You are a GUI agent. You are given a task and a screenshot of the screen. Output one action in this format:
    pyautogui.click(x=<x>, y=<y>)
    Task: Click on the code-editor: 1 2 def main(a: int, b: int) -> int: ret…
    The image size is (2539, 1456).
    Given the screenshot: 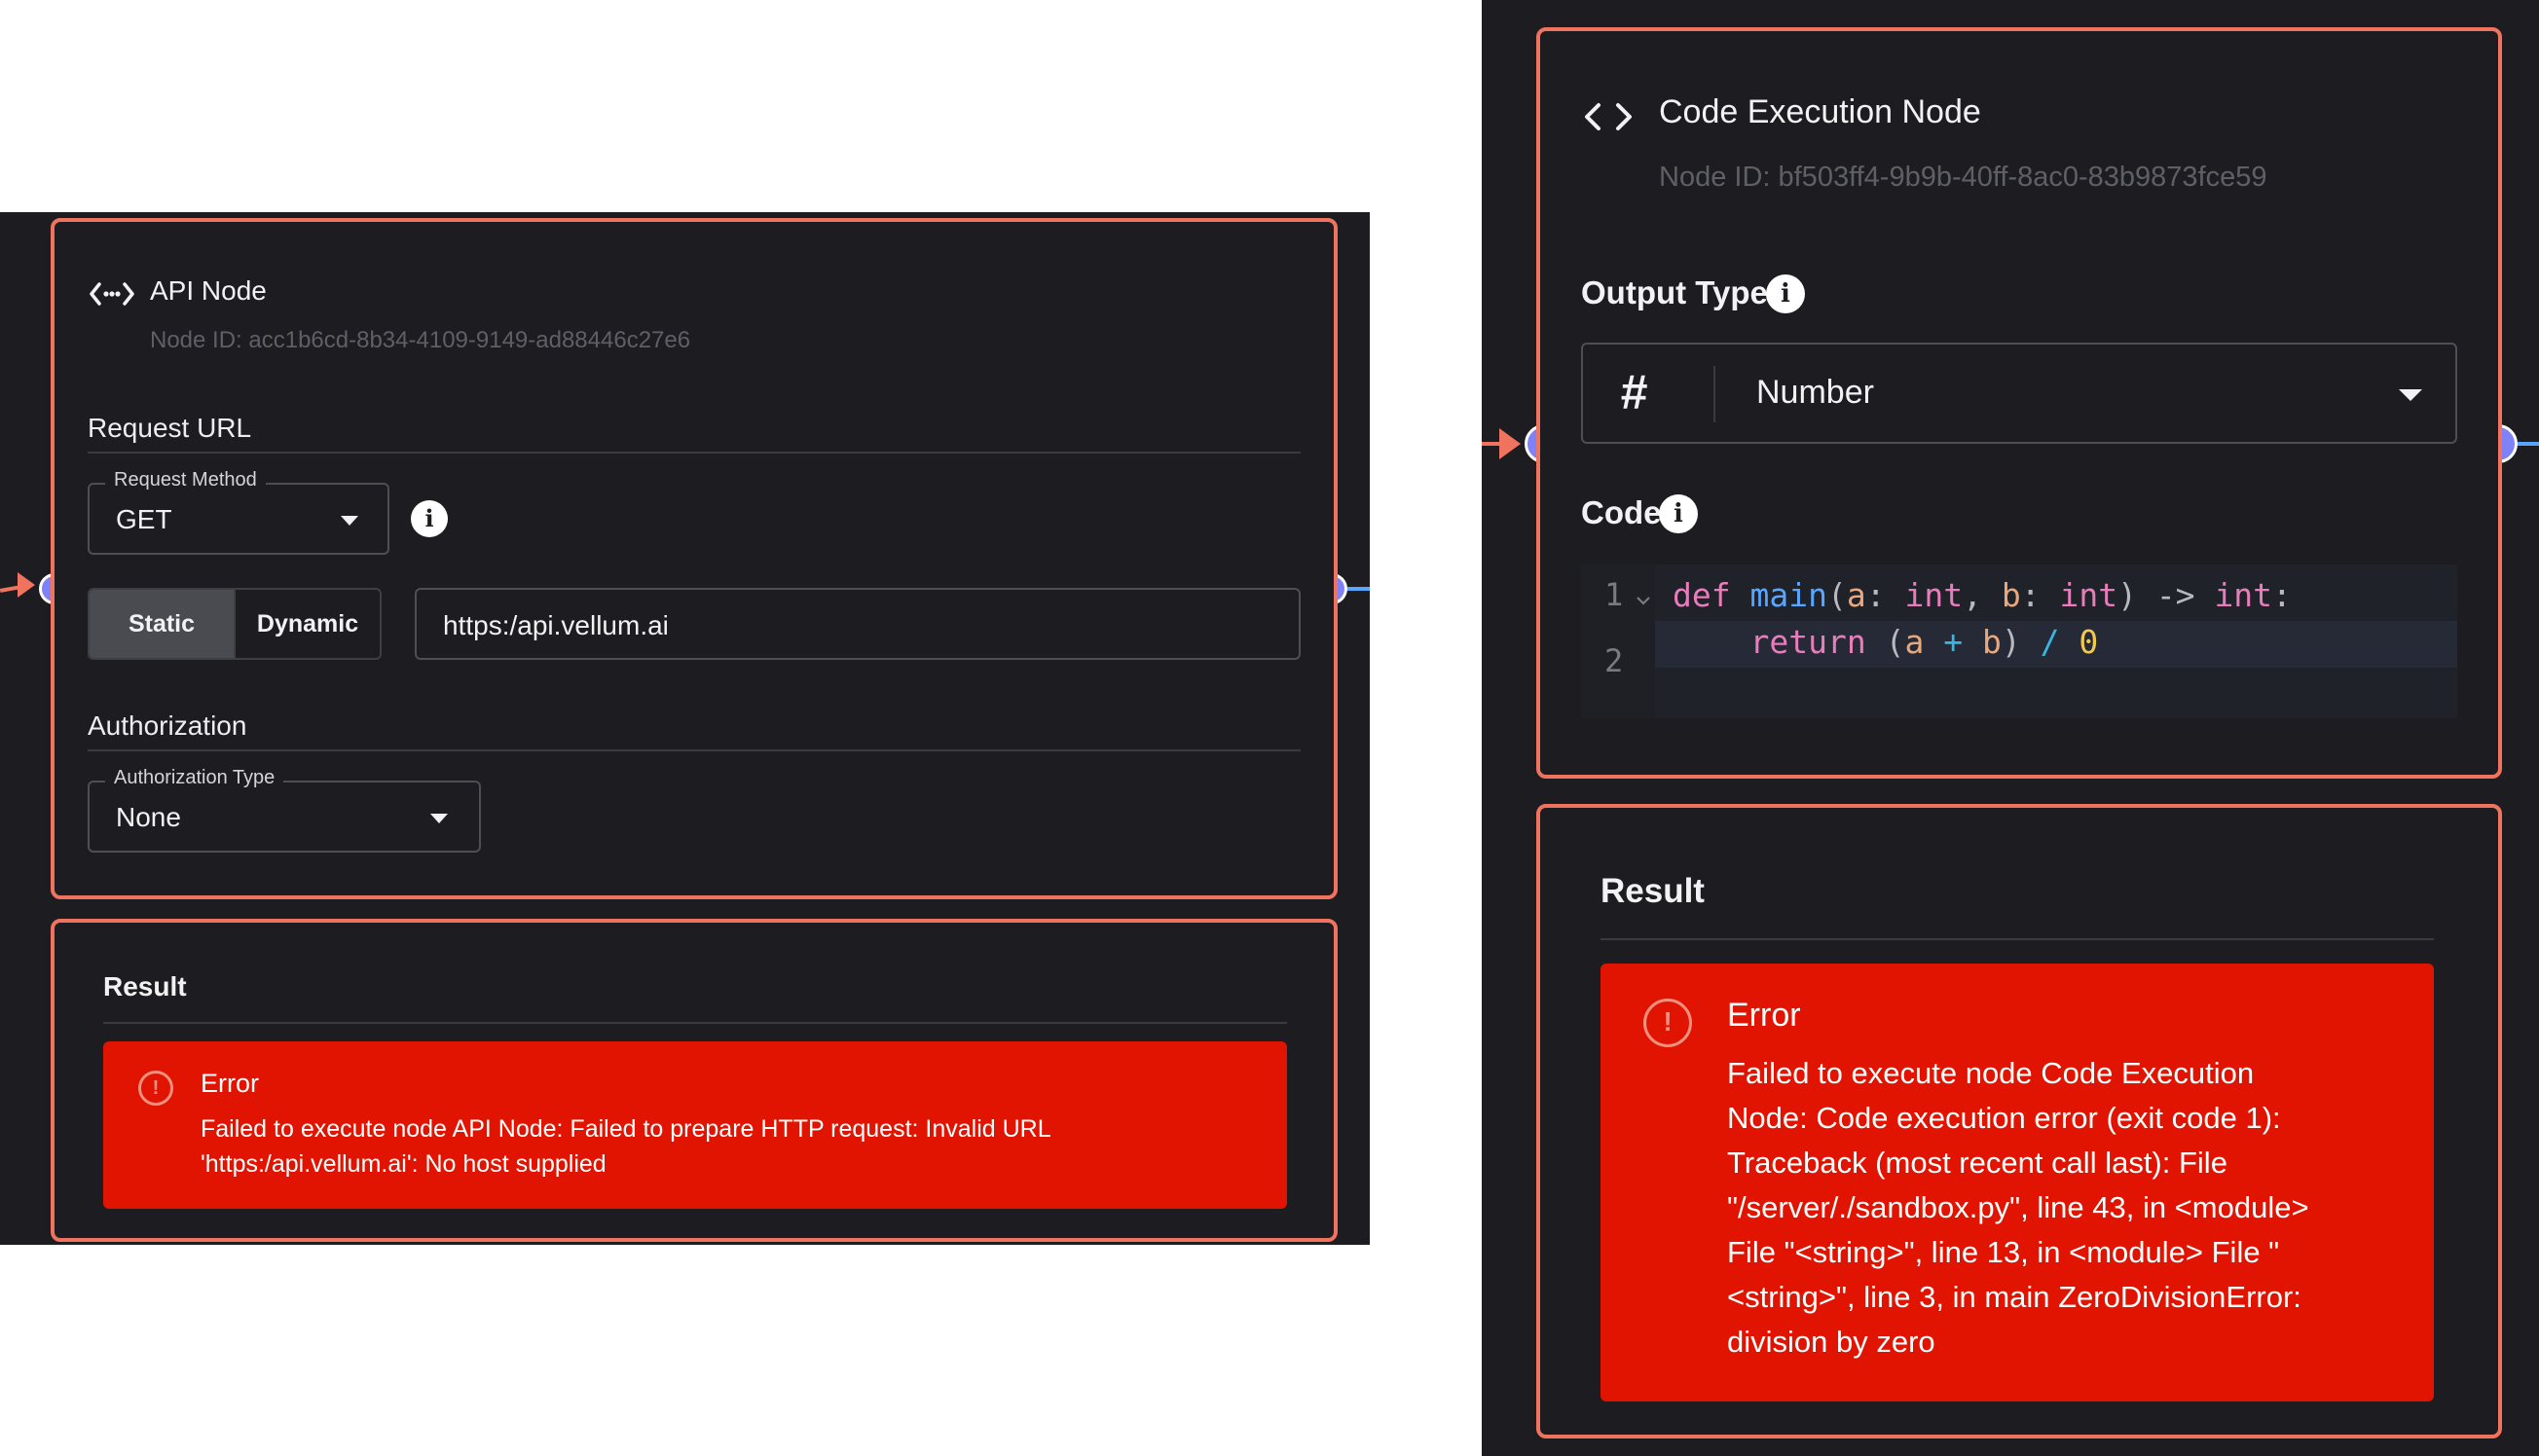 What is the action you would take?
    pyautogui.click(x=2019, y=641)
    